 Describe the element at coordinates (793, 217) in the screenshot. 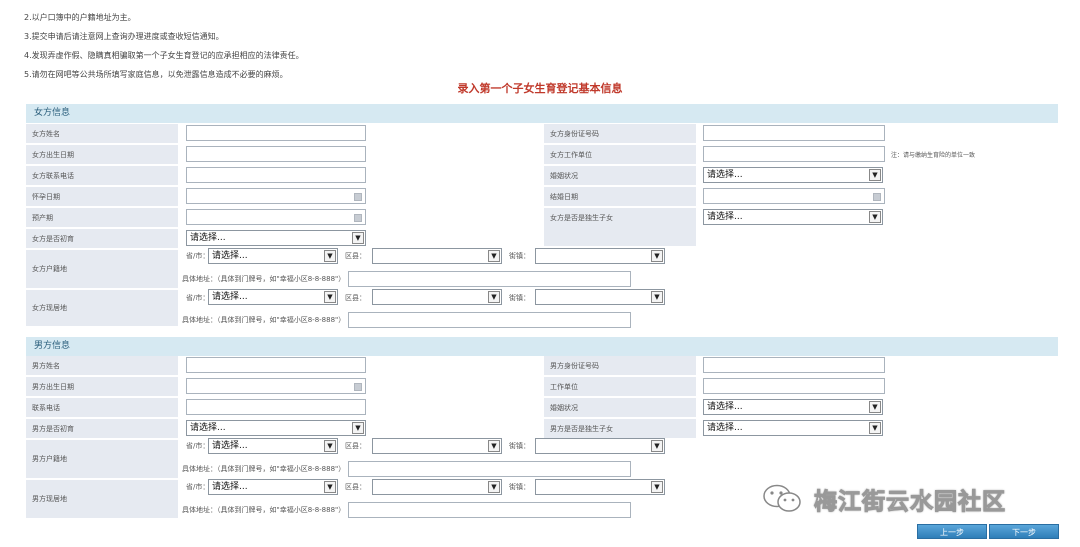

I see `female-only-child-select: 请选择... ▼` at that location.